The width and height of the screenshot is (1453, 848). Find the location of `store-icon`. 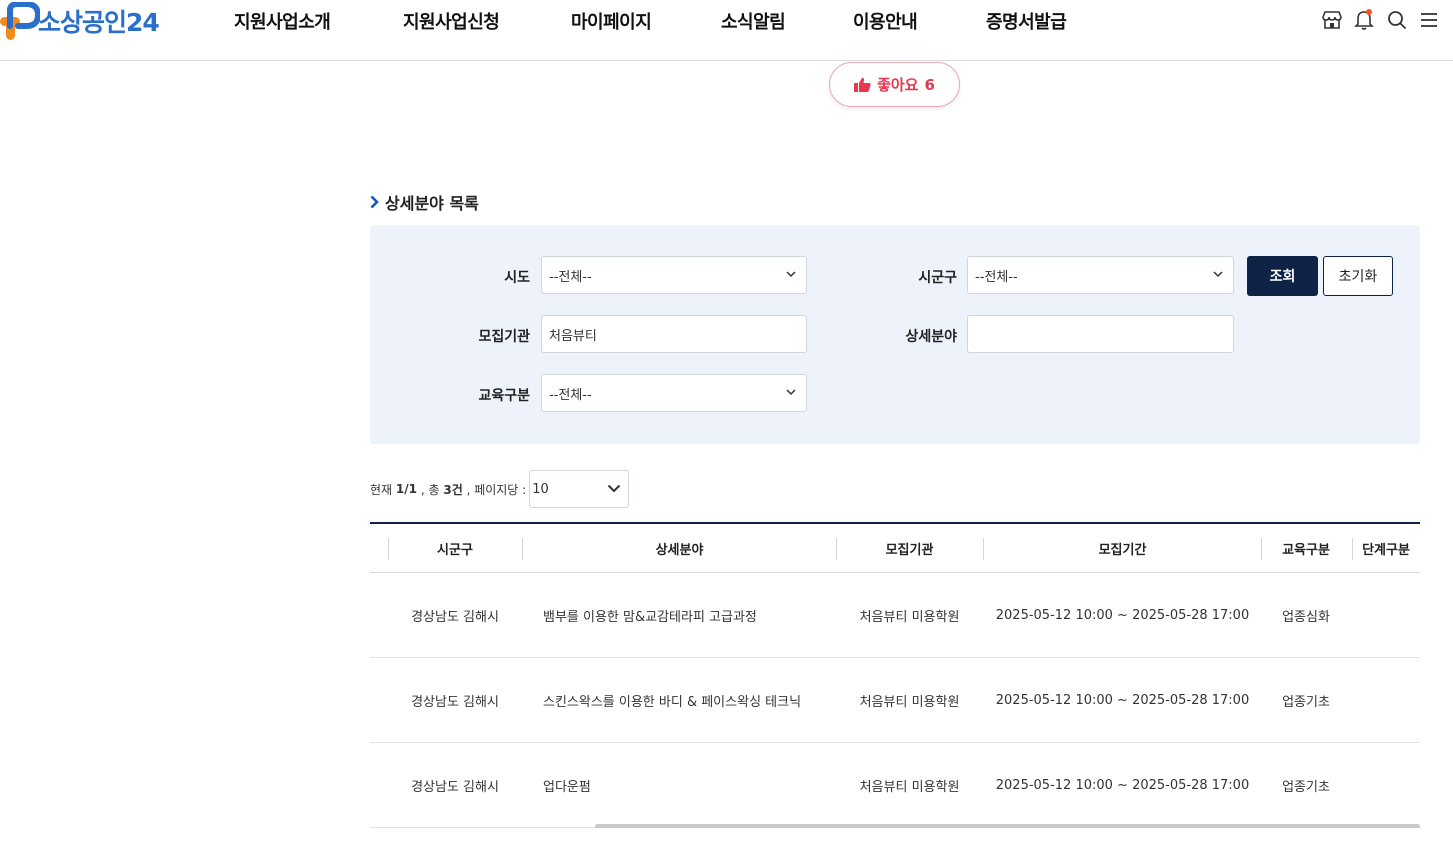

store-icon is located at coordinates (1332, 20).